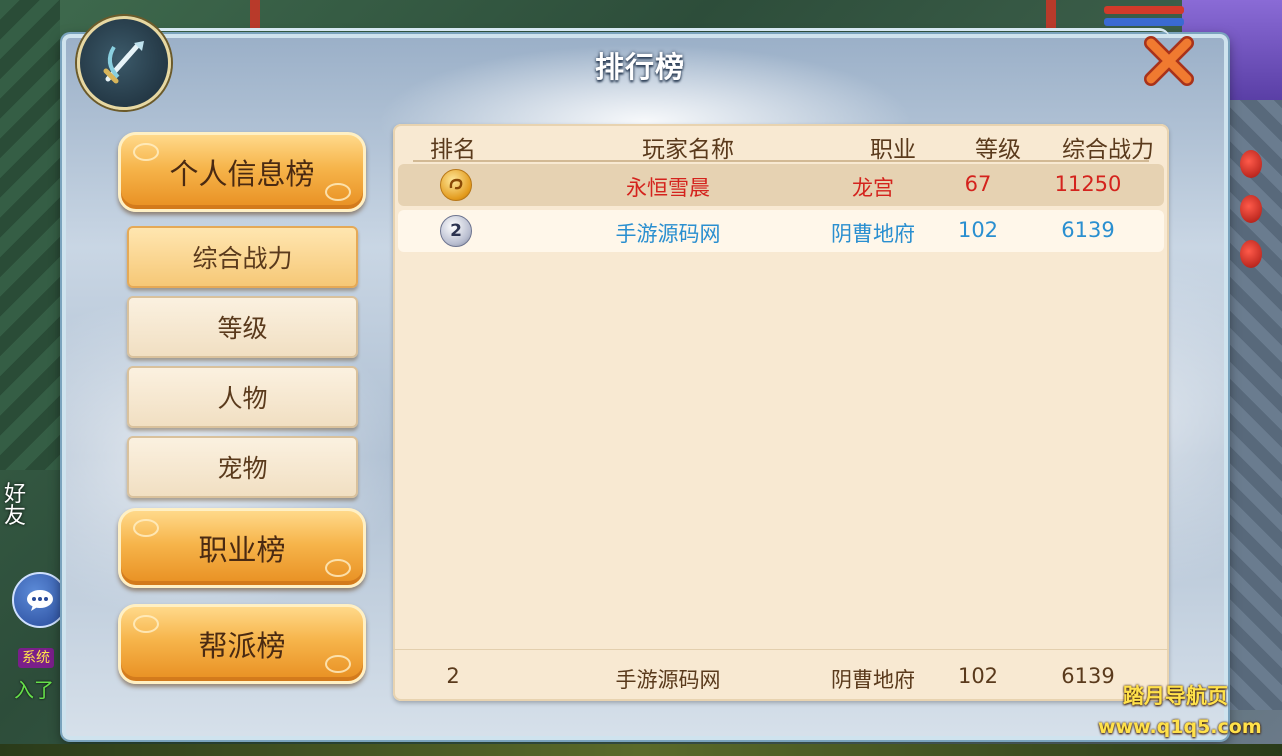 This screenshot has width=1282, height=756. I want to click on category-label: 个人信息榜, so click(242, 174).